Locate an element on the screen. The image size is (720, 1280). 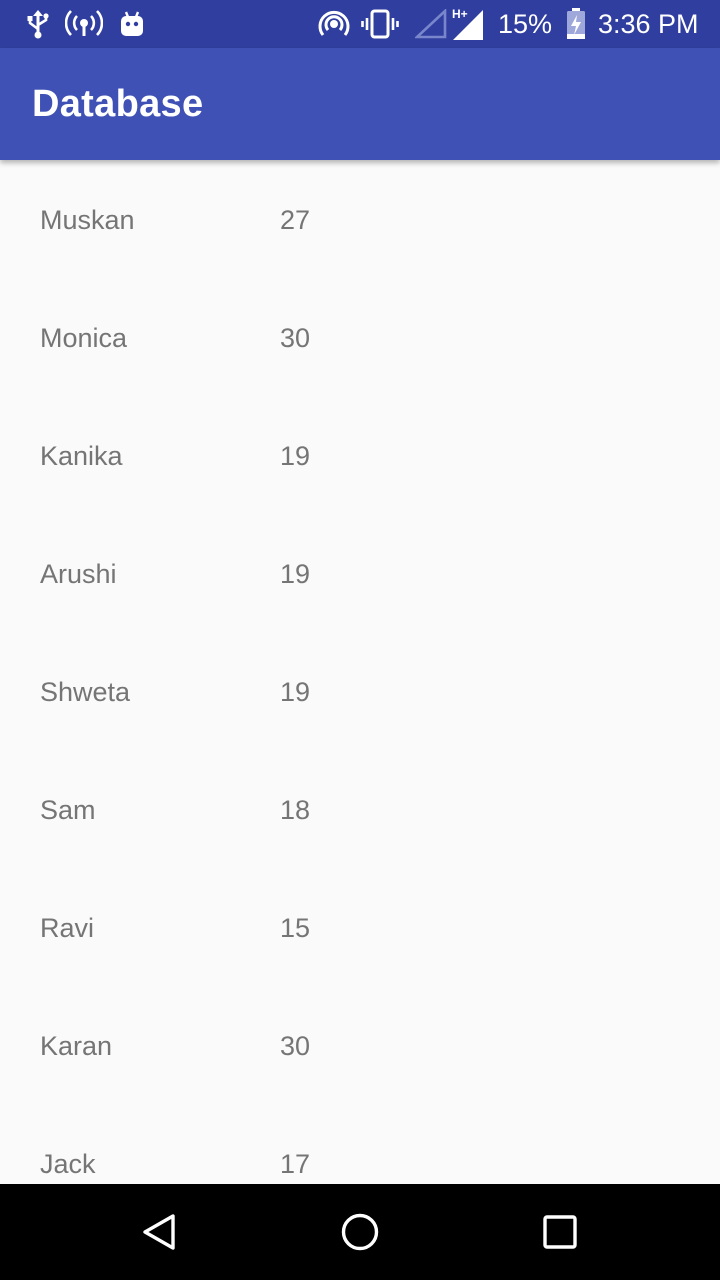
back-icon is located at coordinates (159, 1232).